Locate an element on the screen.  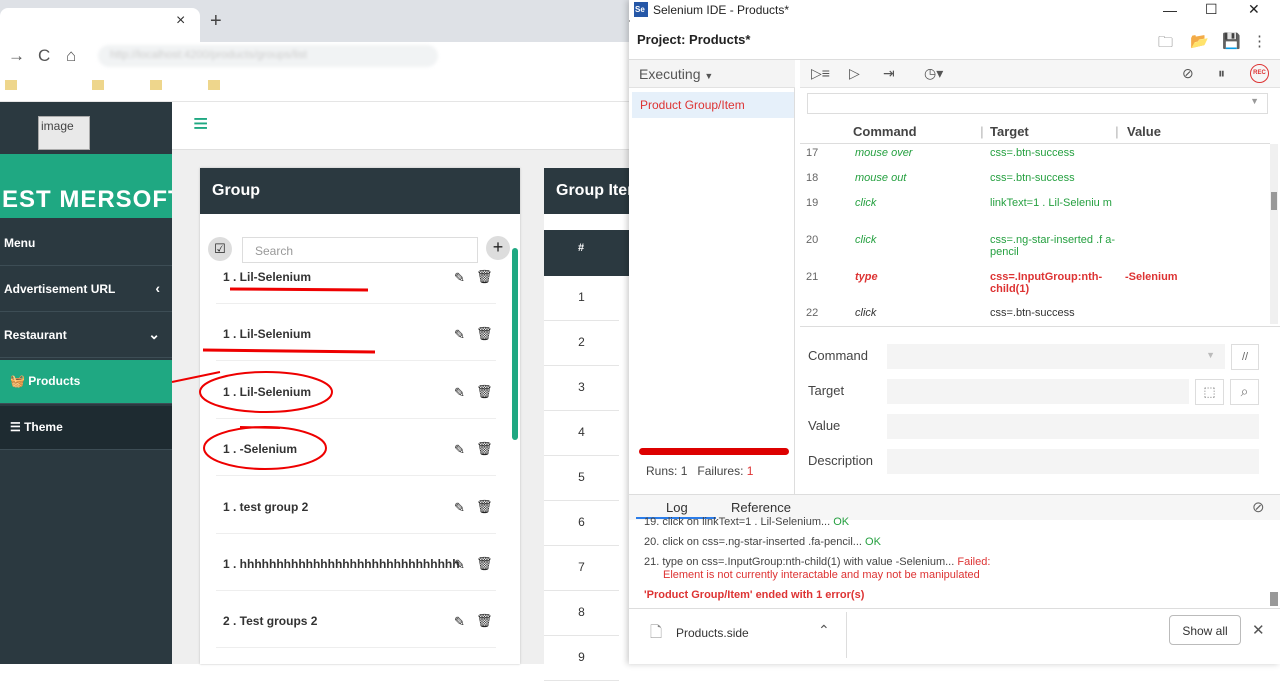
scrollbar-thumb is located at coordinates (1274, 201).